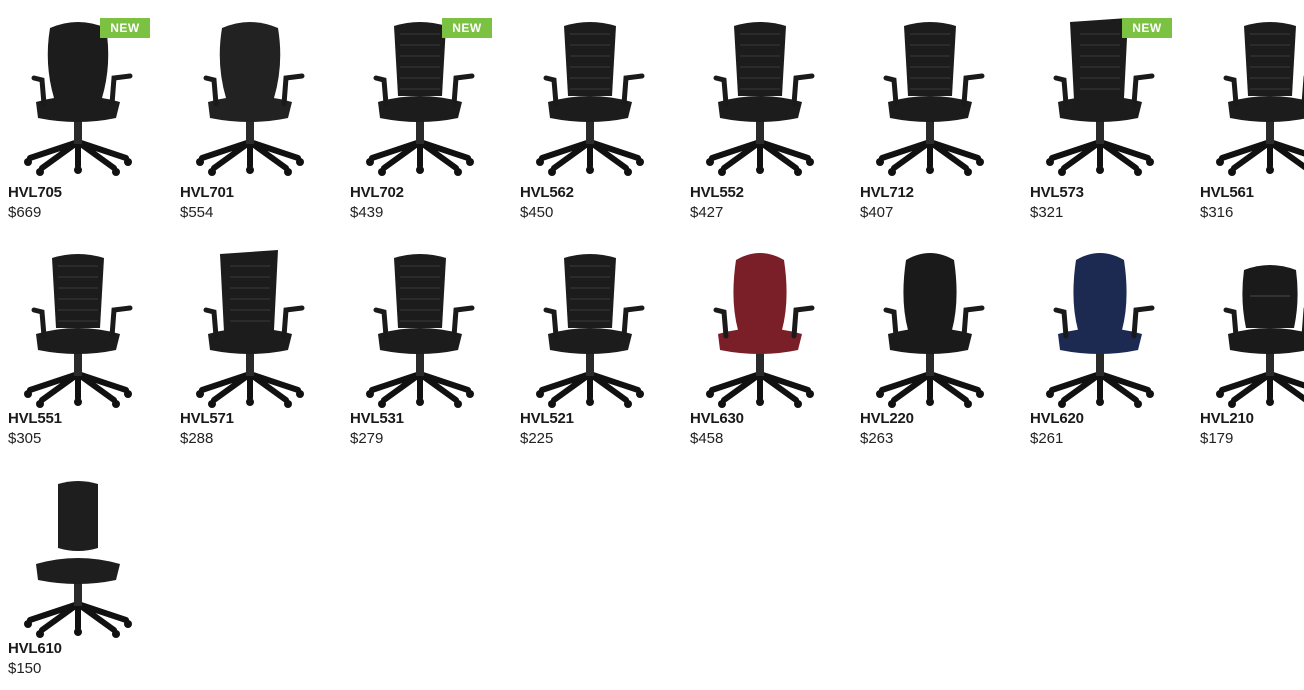  I want to click on product-price: $179, so click(1217, 438).